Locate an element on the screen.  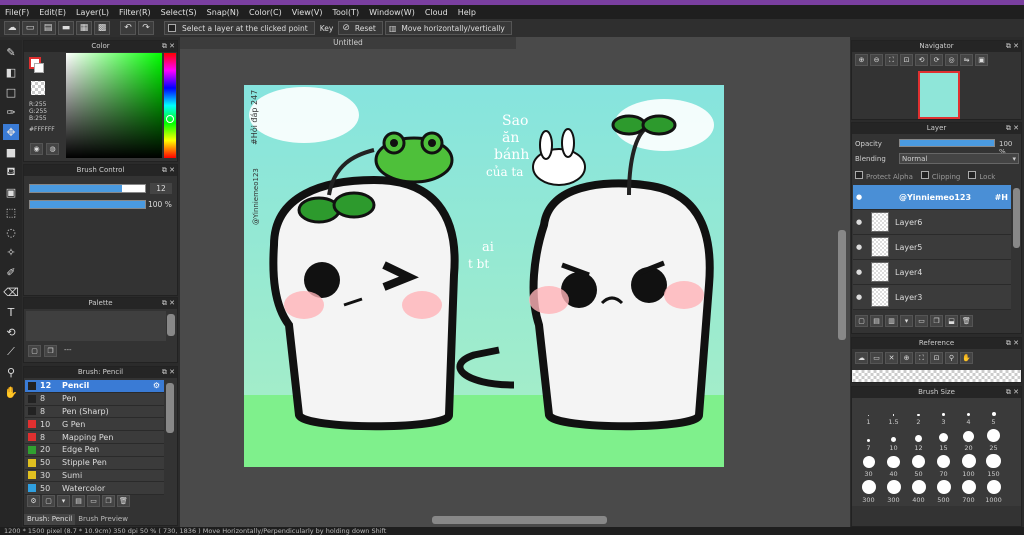
brush-size-cell: 12 is located at coordinates (918, 439).